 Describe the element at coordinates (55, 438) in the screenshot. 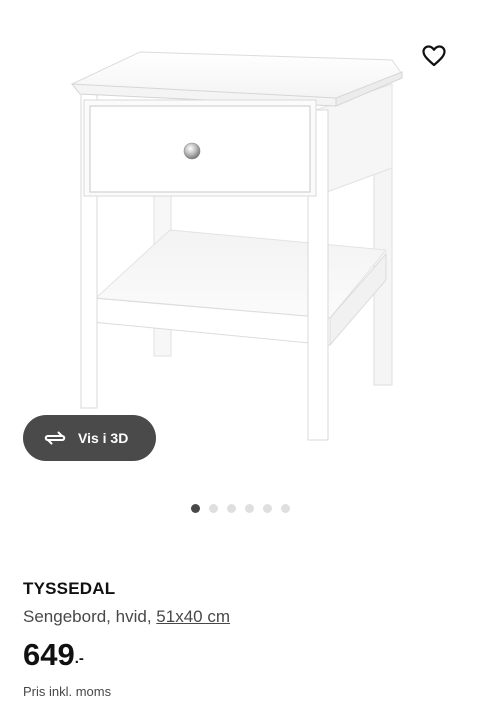

I see `rotate-3d-icon` at that location.